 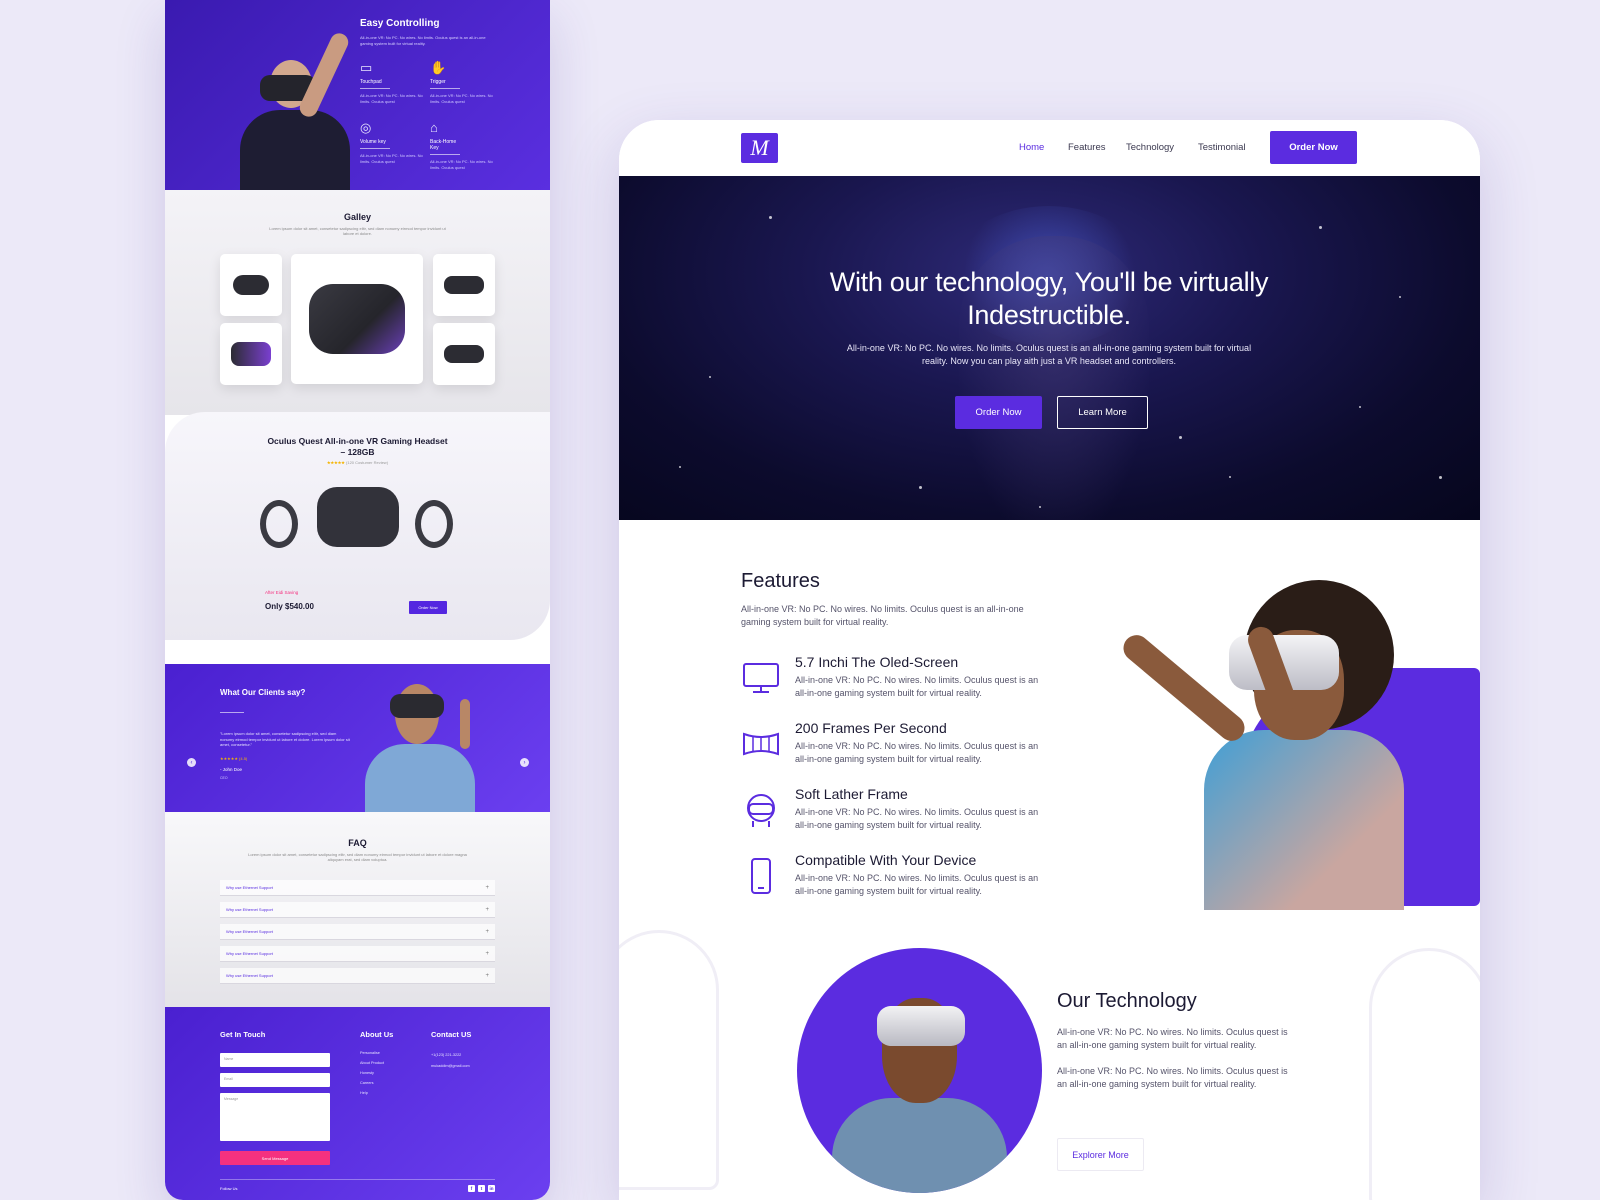 I want to click on contact-title: Contact US, so click(x=451, y=1034).